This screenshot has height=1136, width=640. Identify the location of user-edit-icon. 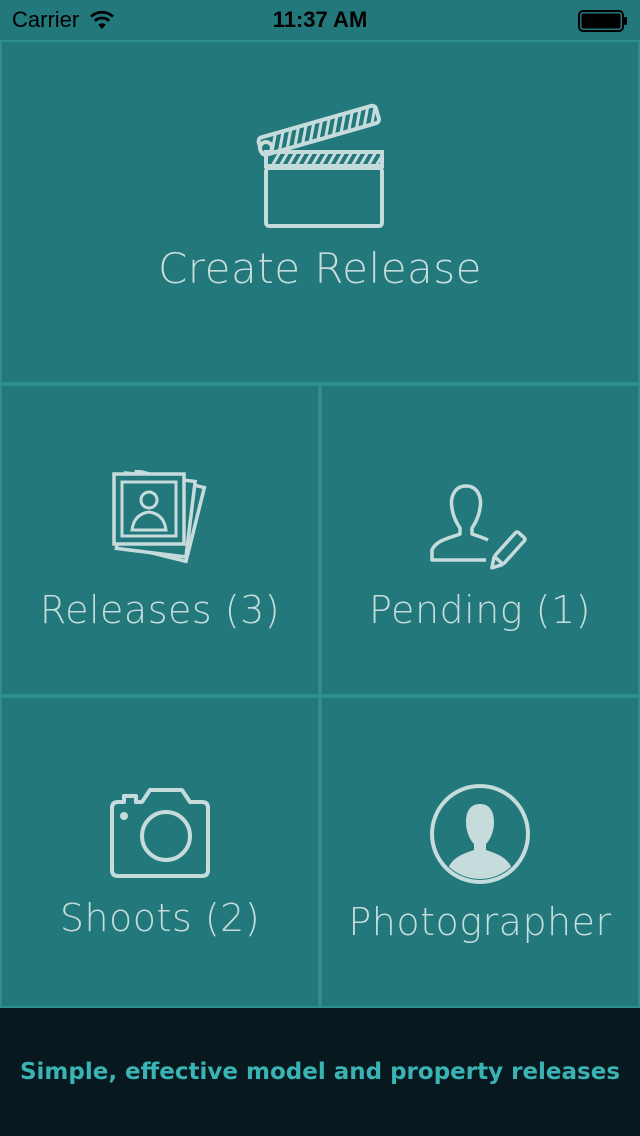
(478, 527).